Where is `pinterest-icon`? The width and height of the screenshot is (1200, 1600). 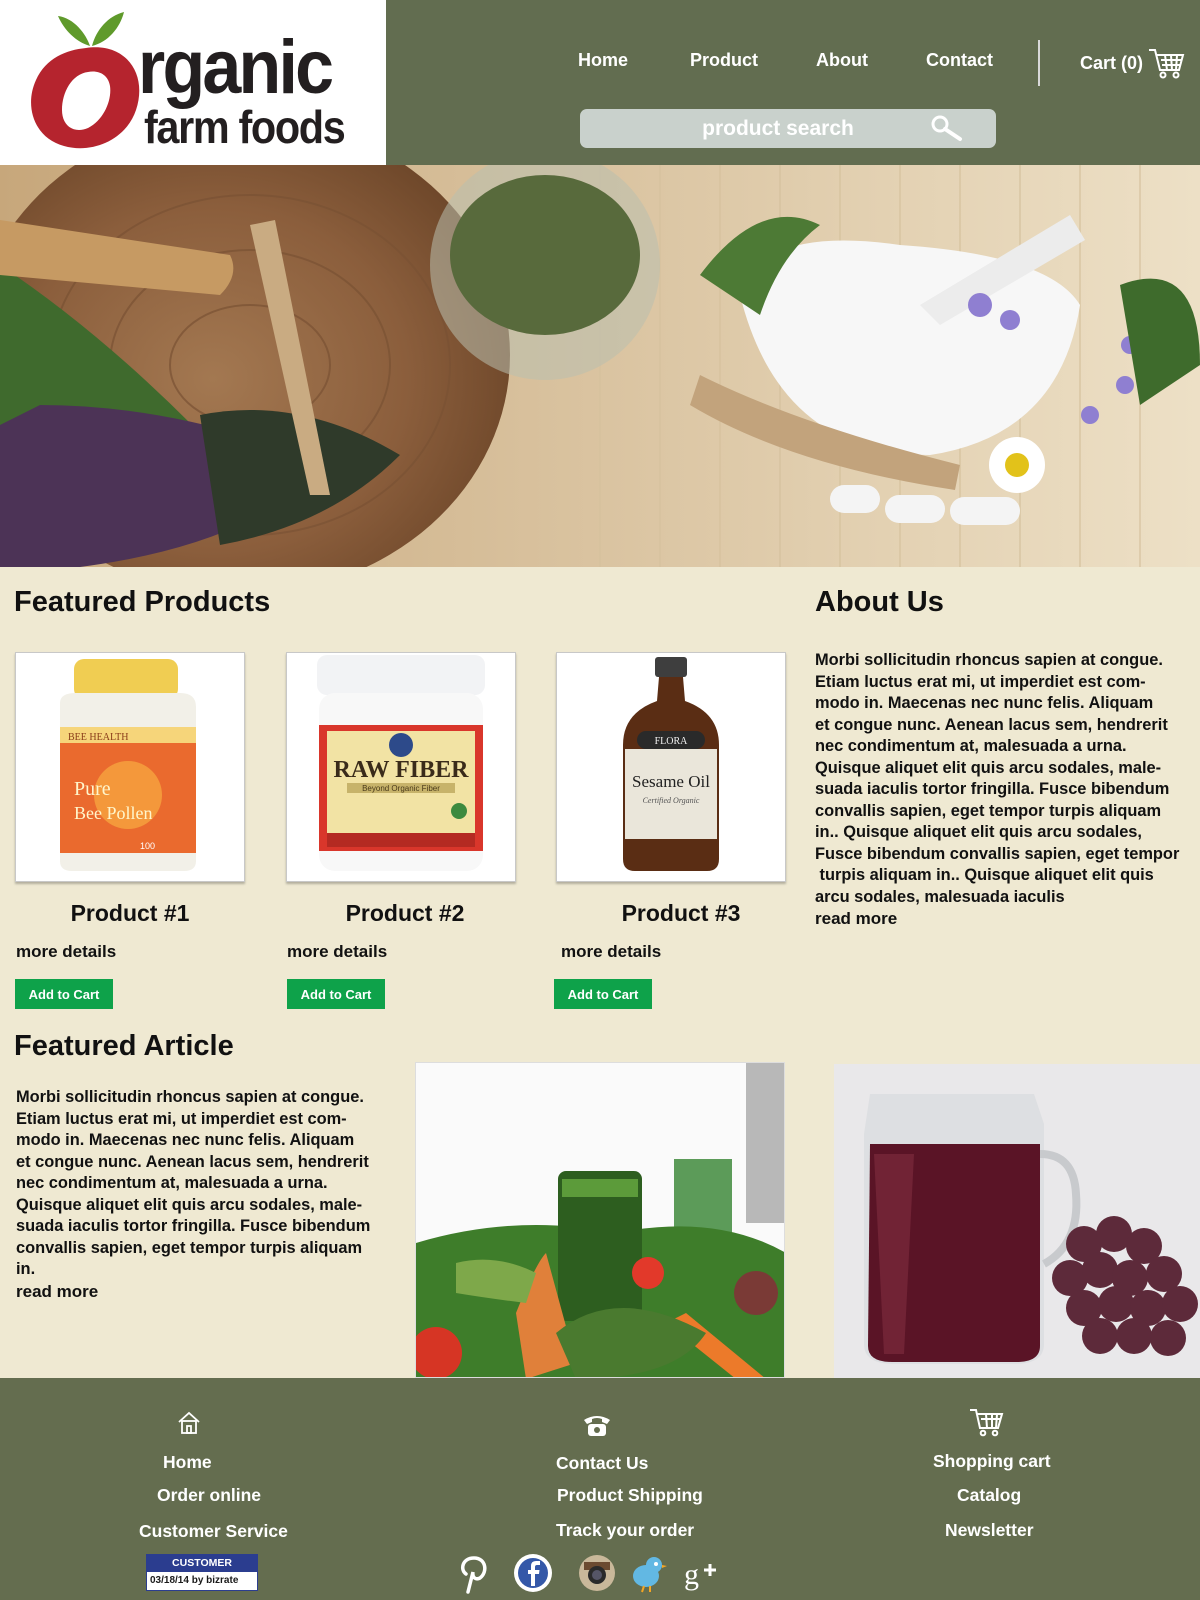 pinterest-icon is located at coordinates (475, 1573).